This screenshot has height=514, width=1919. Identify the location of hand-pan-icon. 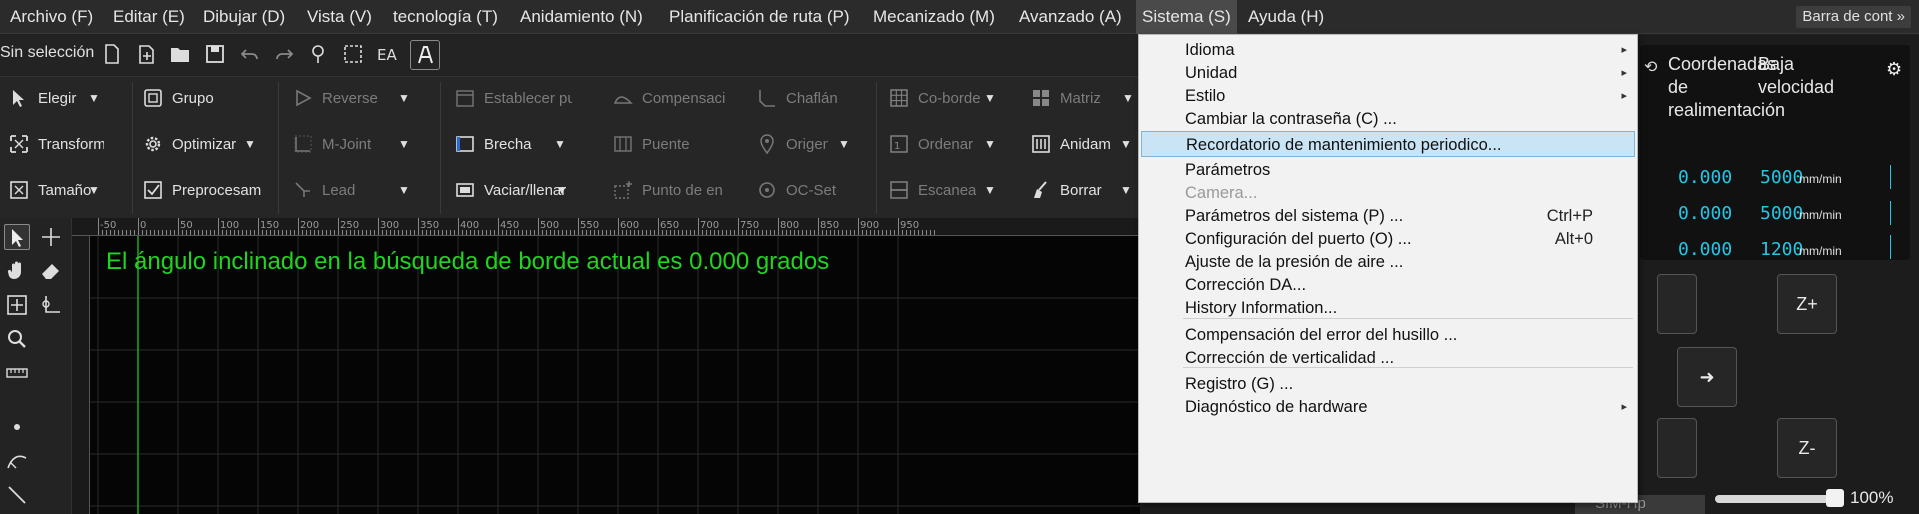
(17, 271).